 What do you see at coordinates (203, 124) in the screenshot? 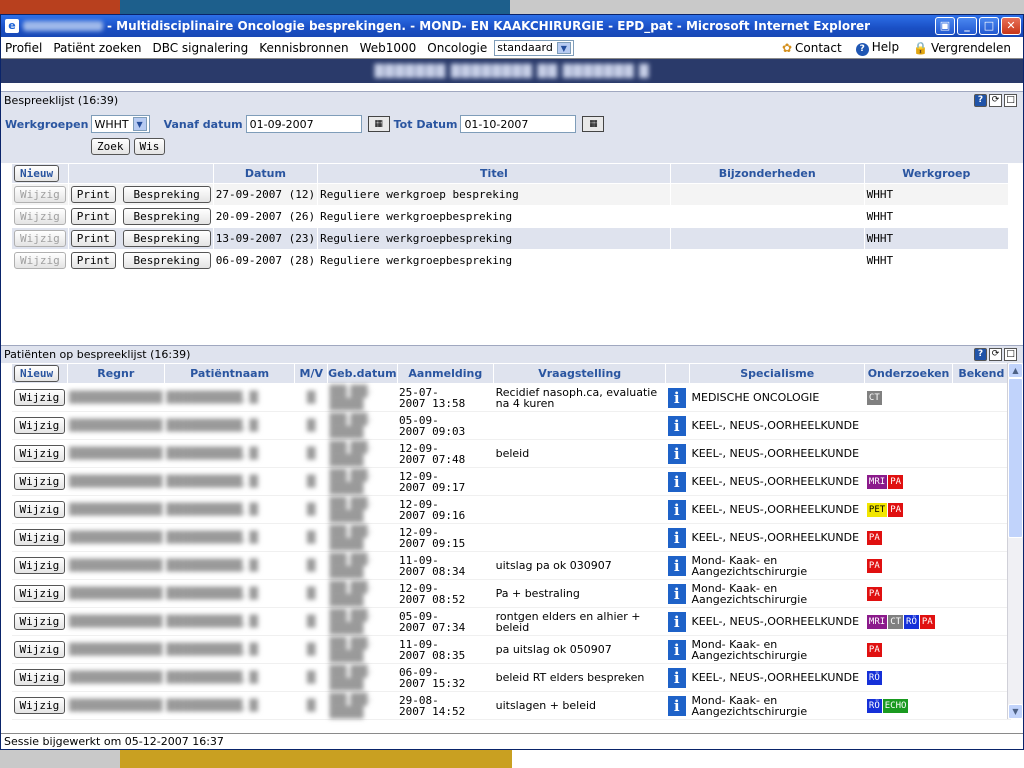
I see `vanaf-datum-label: Vanaf datum` at bounding box center [203, 124].